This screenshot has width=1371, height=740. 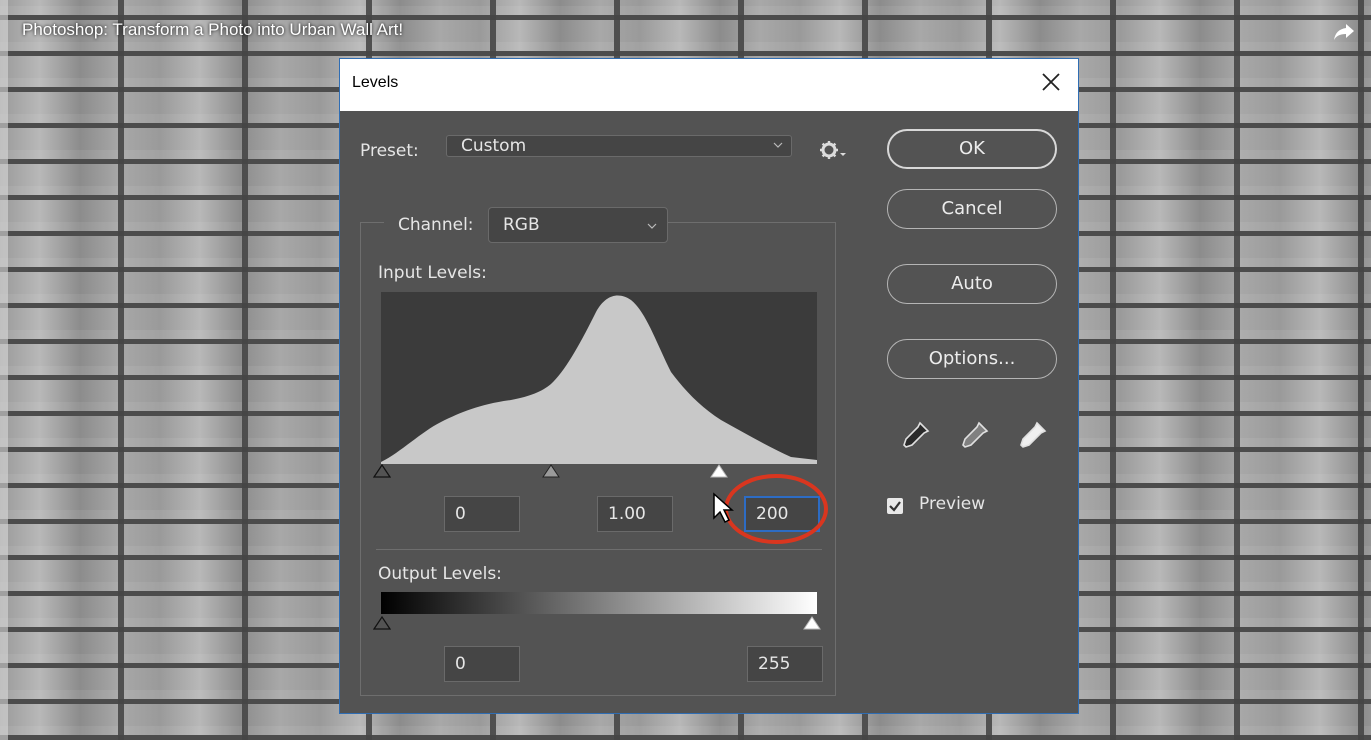 I want to click on black-eyedropper-icon, so click(x=915, y=436).